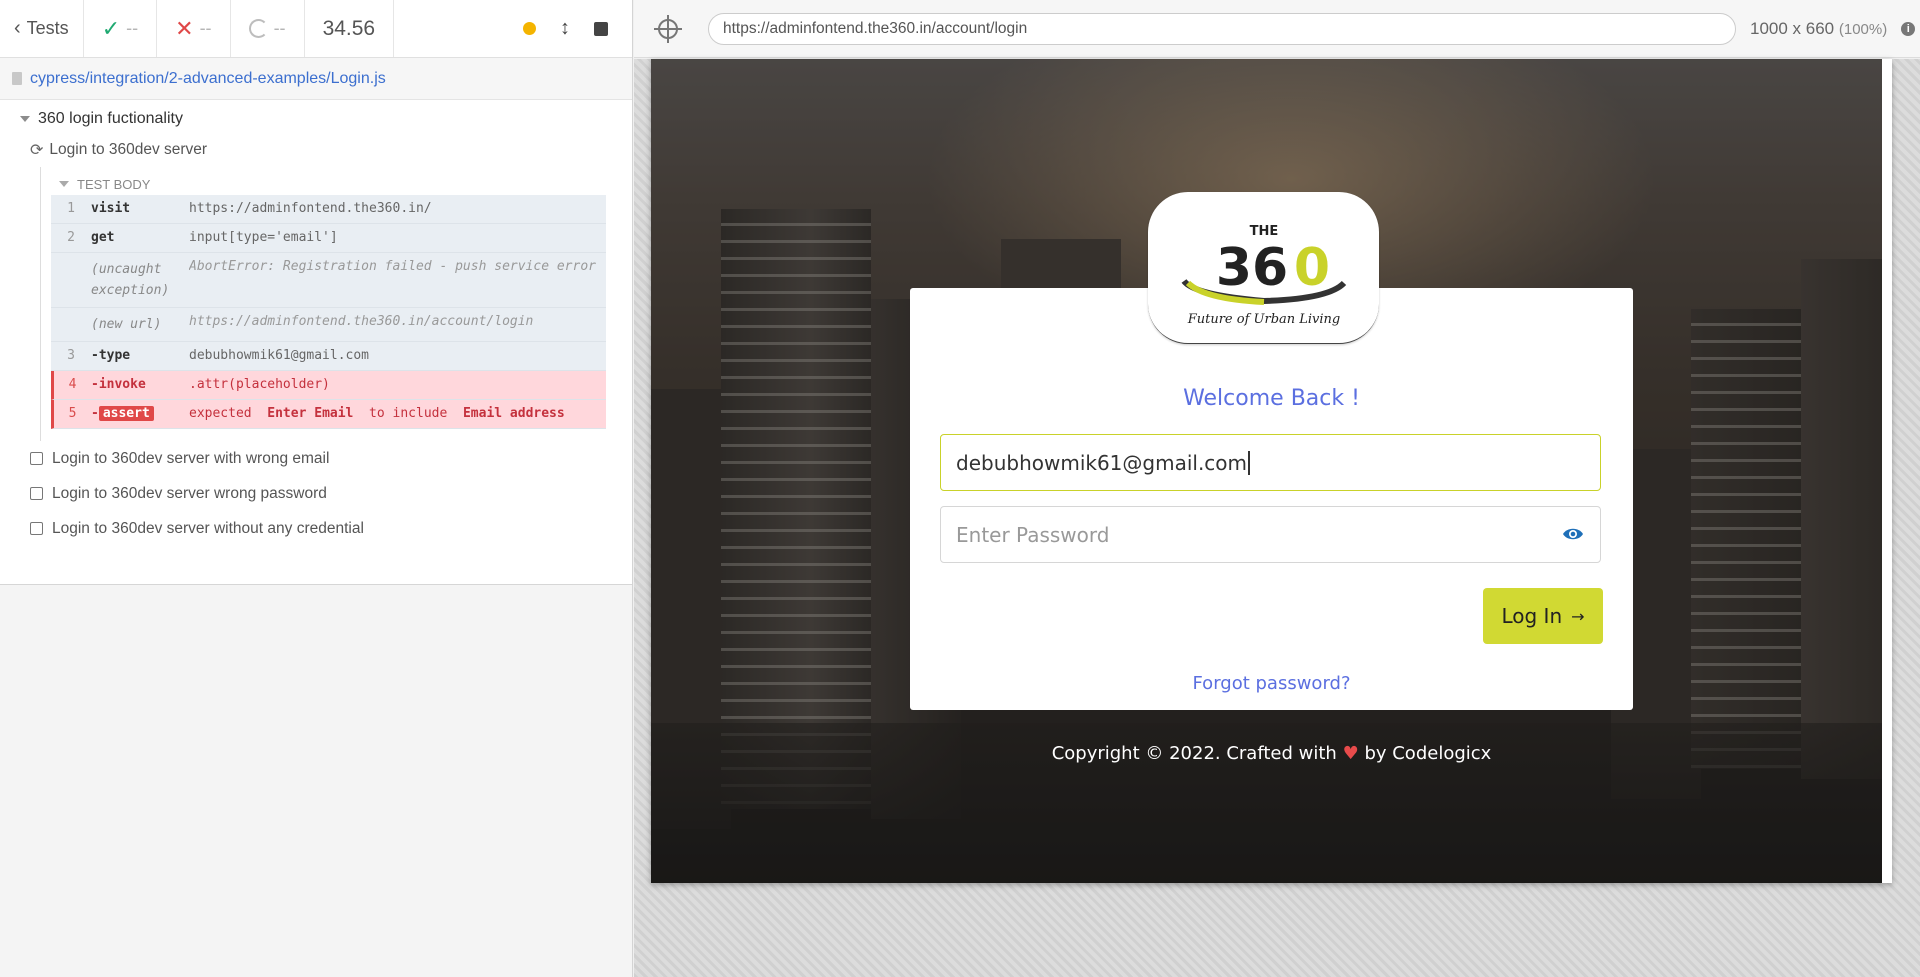 The width and height of the screenshot is (1920, 977). Describe the element at coordinates (1270, 534) in the screenshot. I see `password-field: Enter Password` at that location.